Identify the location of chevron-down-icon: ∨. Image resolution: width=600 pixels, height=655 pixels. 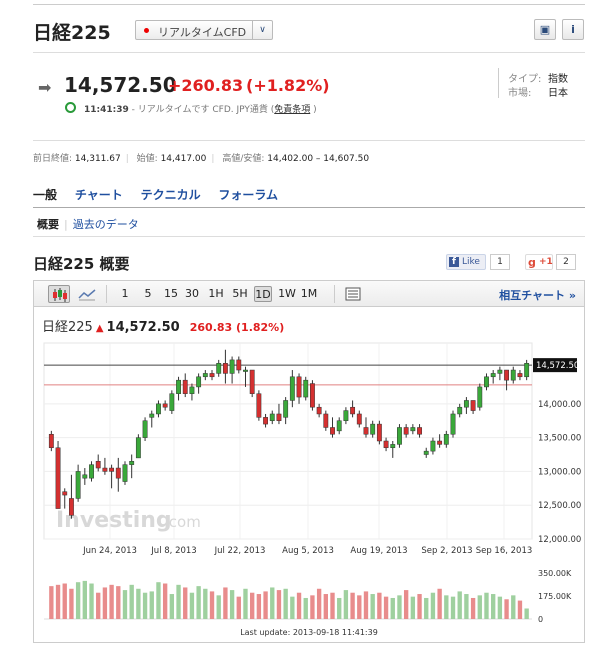
(262, 30).